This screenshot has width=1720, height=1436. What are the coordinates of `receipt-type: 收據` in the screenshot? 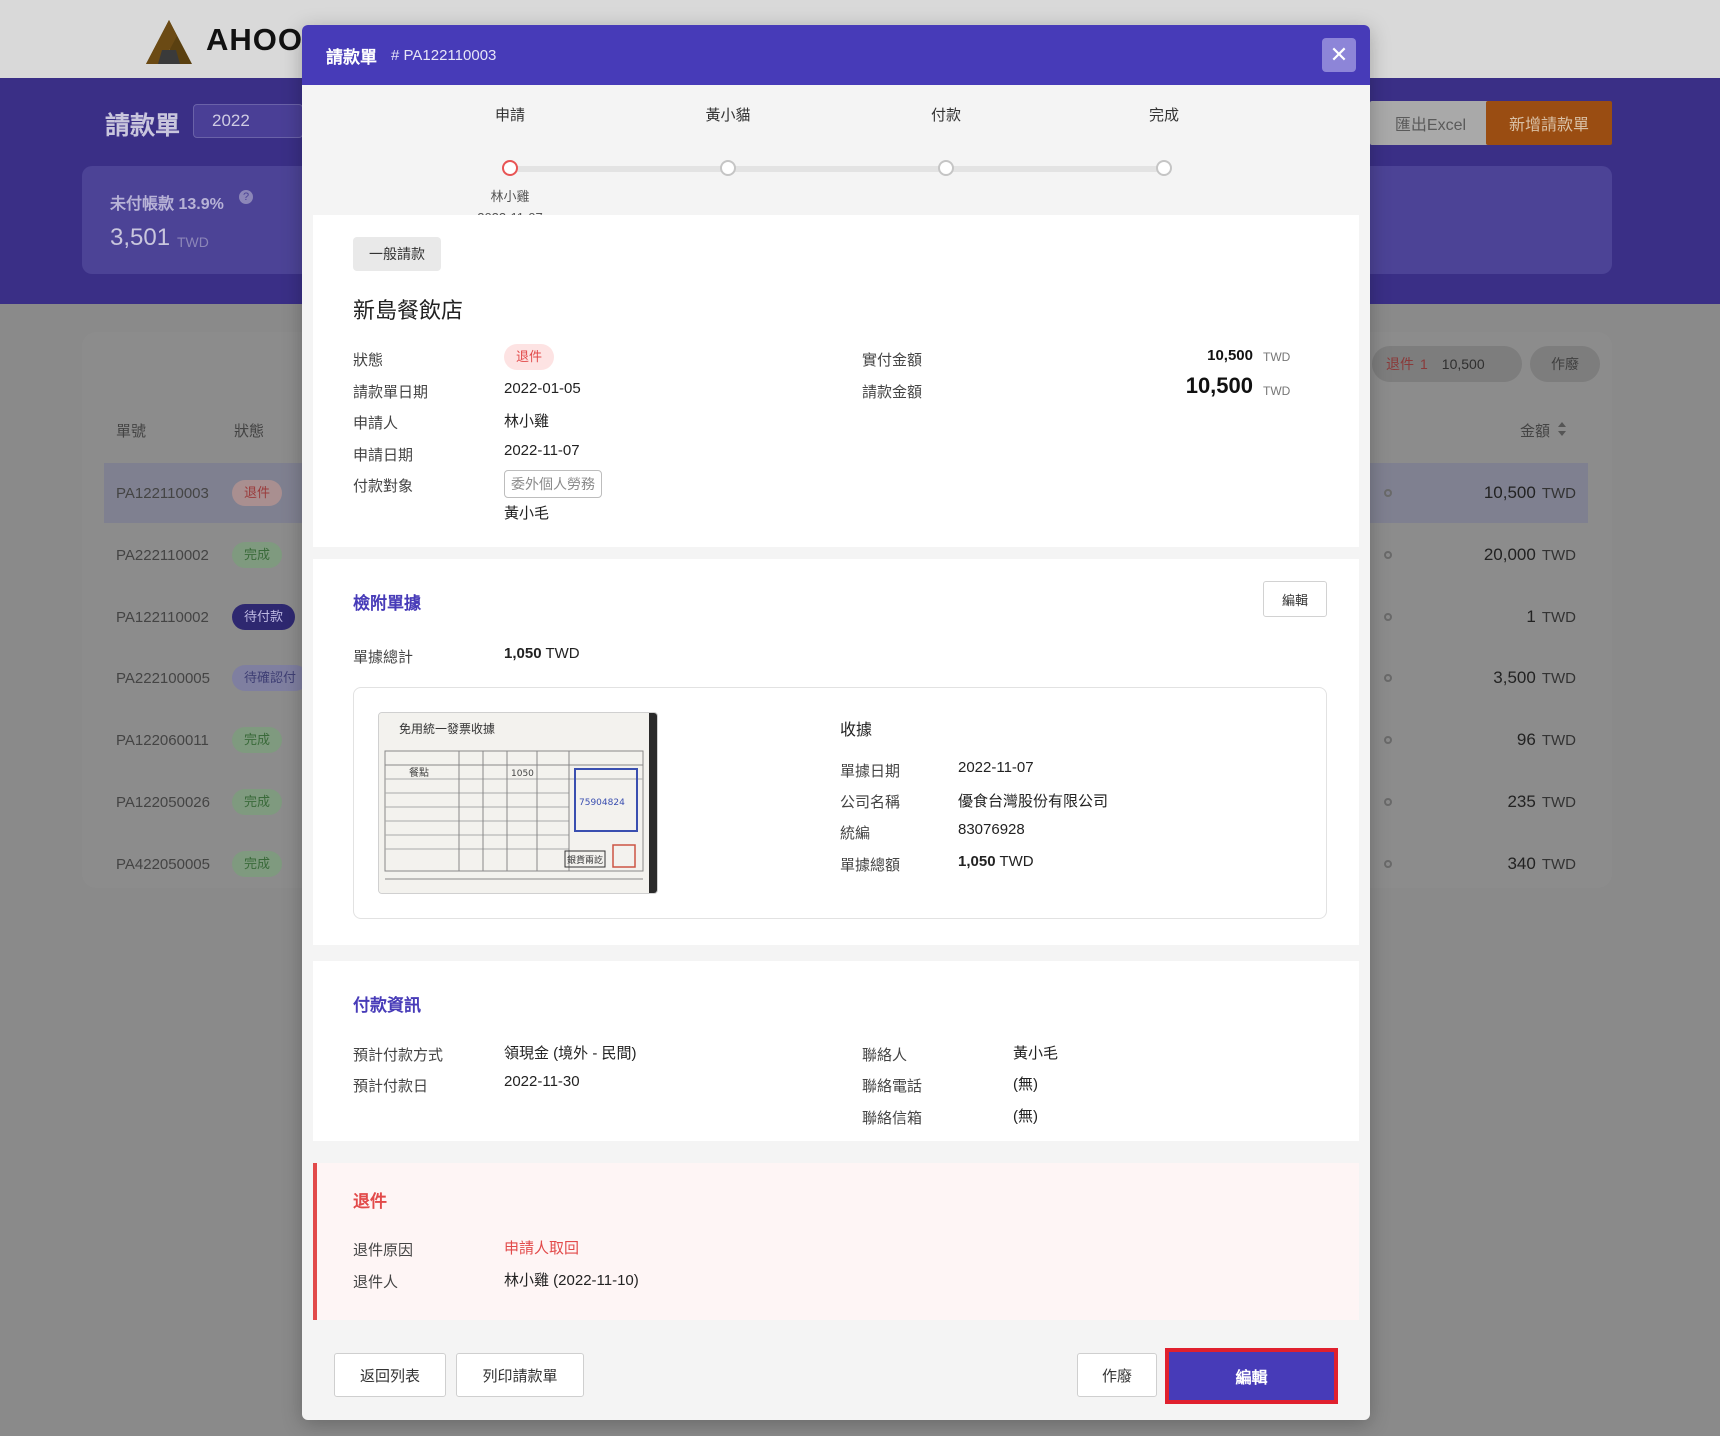 It's located at (856, 730).